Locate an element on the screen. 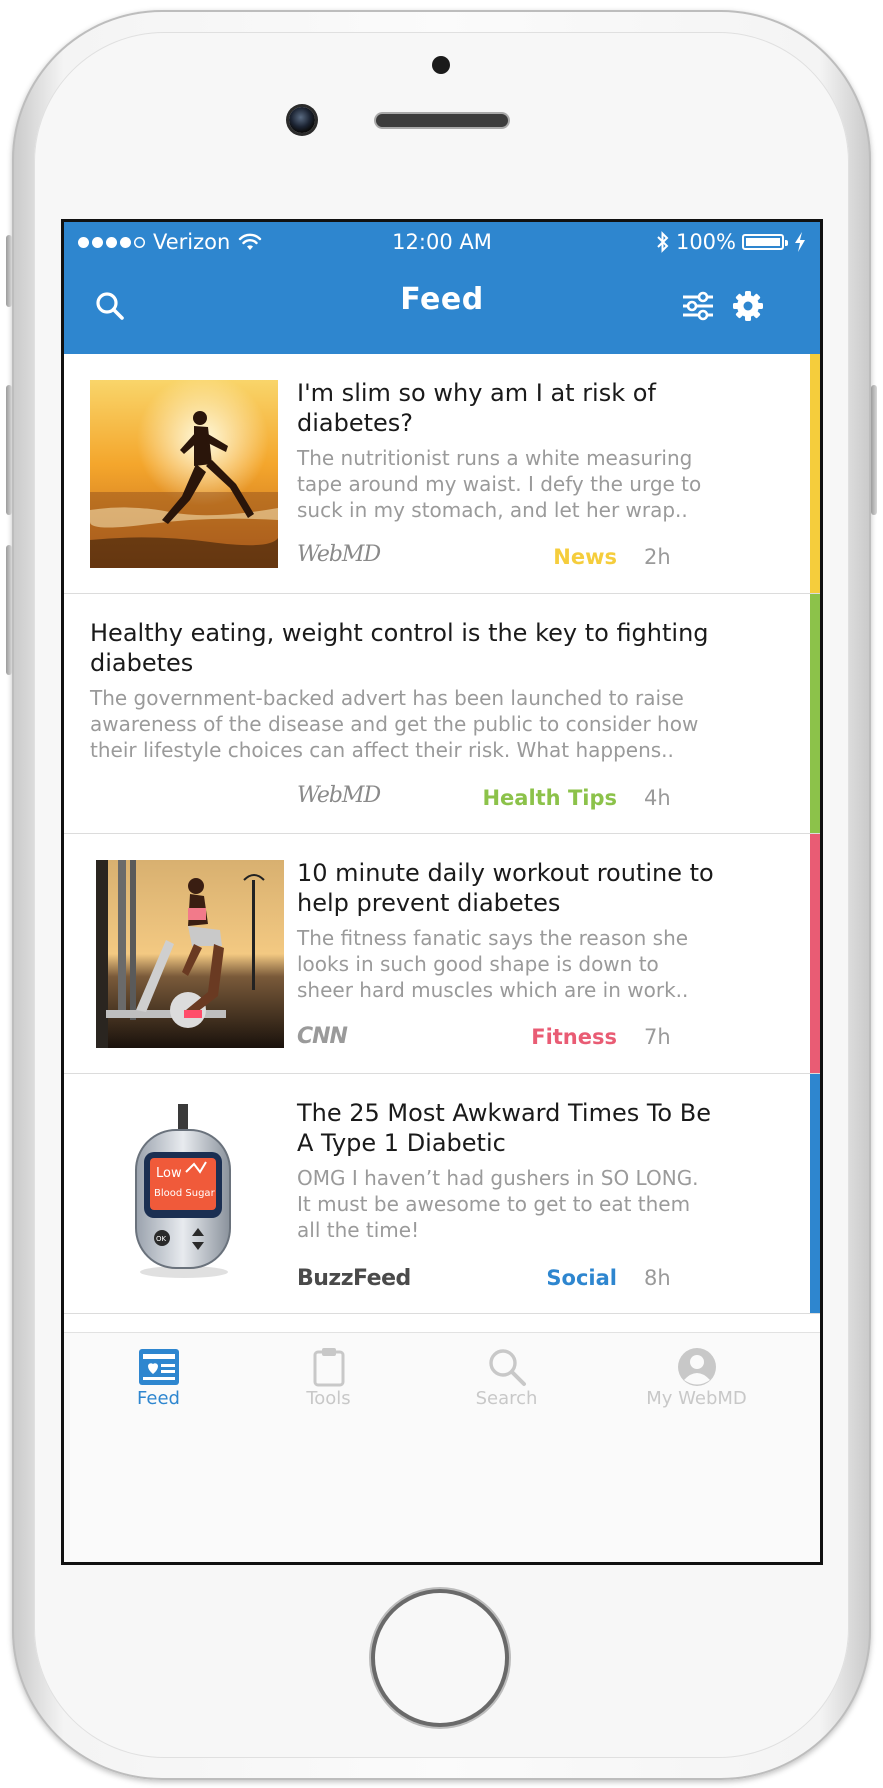 The width and height of the screenshot is (883, 1788). article-thumbnail-glucose-meter: Low Blood Sugar OK is located at coordinates (184, 1194).